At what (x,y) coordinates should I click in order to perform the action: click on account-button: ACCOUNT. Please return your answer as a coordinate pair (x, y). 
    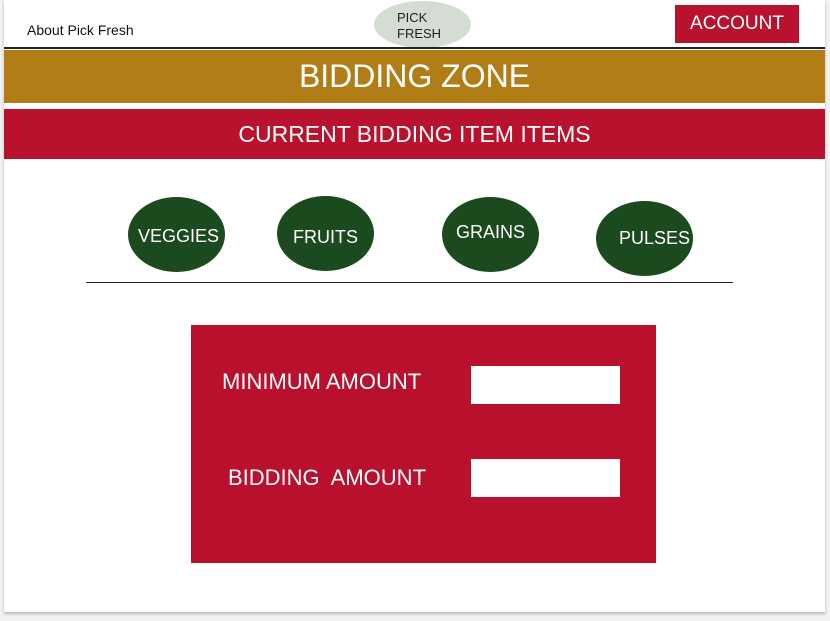
    Looking at the image, I should click on (737, 24).